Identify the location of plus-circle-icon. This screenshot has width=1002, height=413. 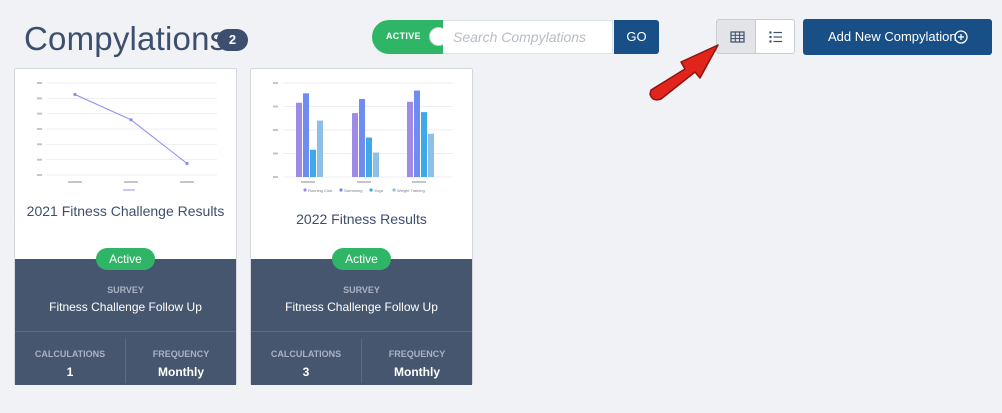
(961, 37).